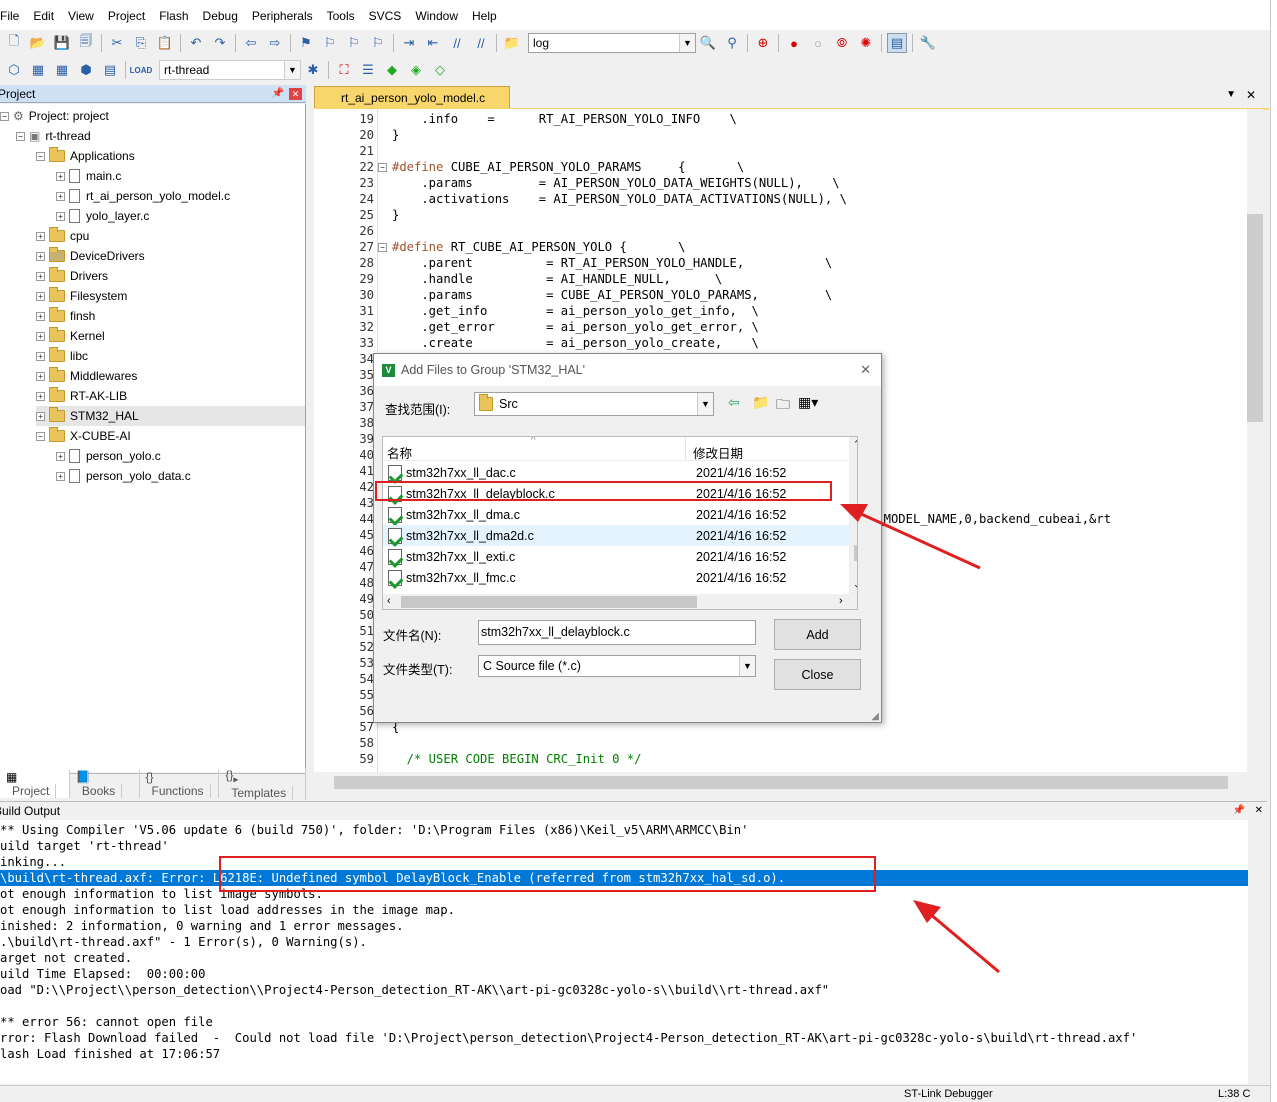 This screenshot has width=1277, height=1102. I want to click on menu-debug: Debug, so click(220, 16).